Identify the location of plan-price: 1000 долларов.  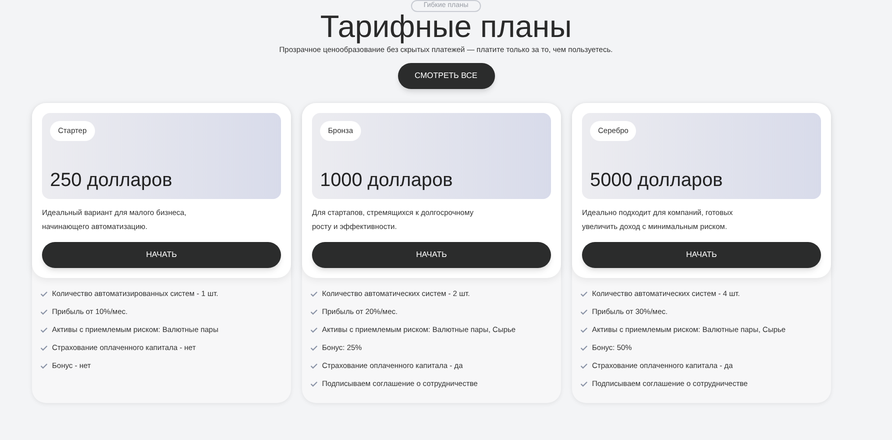
(386, 181).